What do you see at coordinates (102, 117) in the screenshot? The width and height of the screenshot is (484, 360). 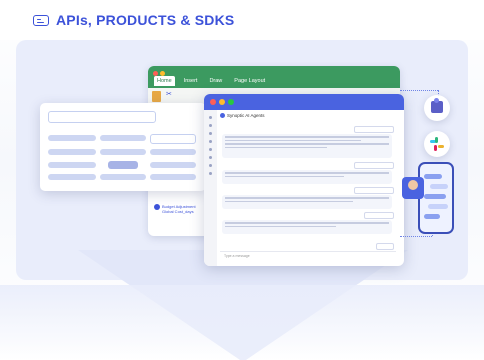 I see `form-input` at bounding box center [102, 117].